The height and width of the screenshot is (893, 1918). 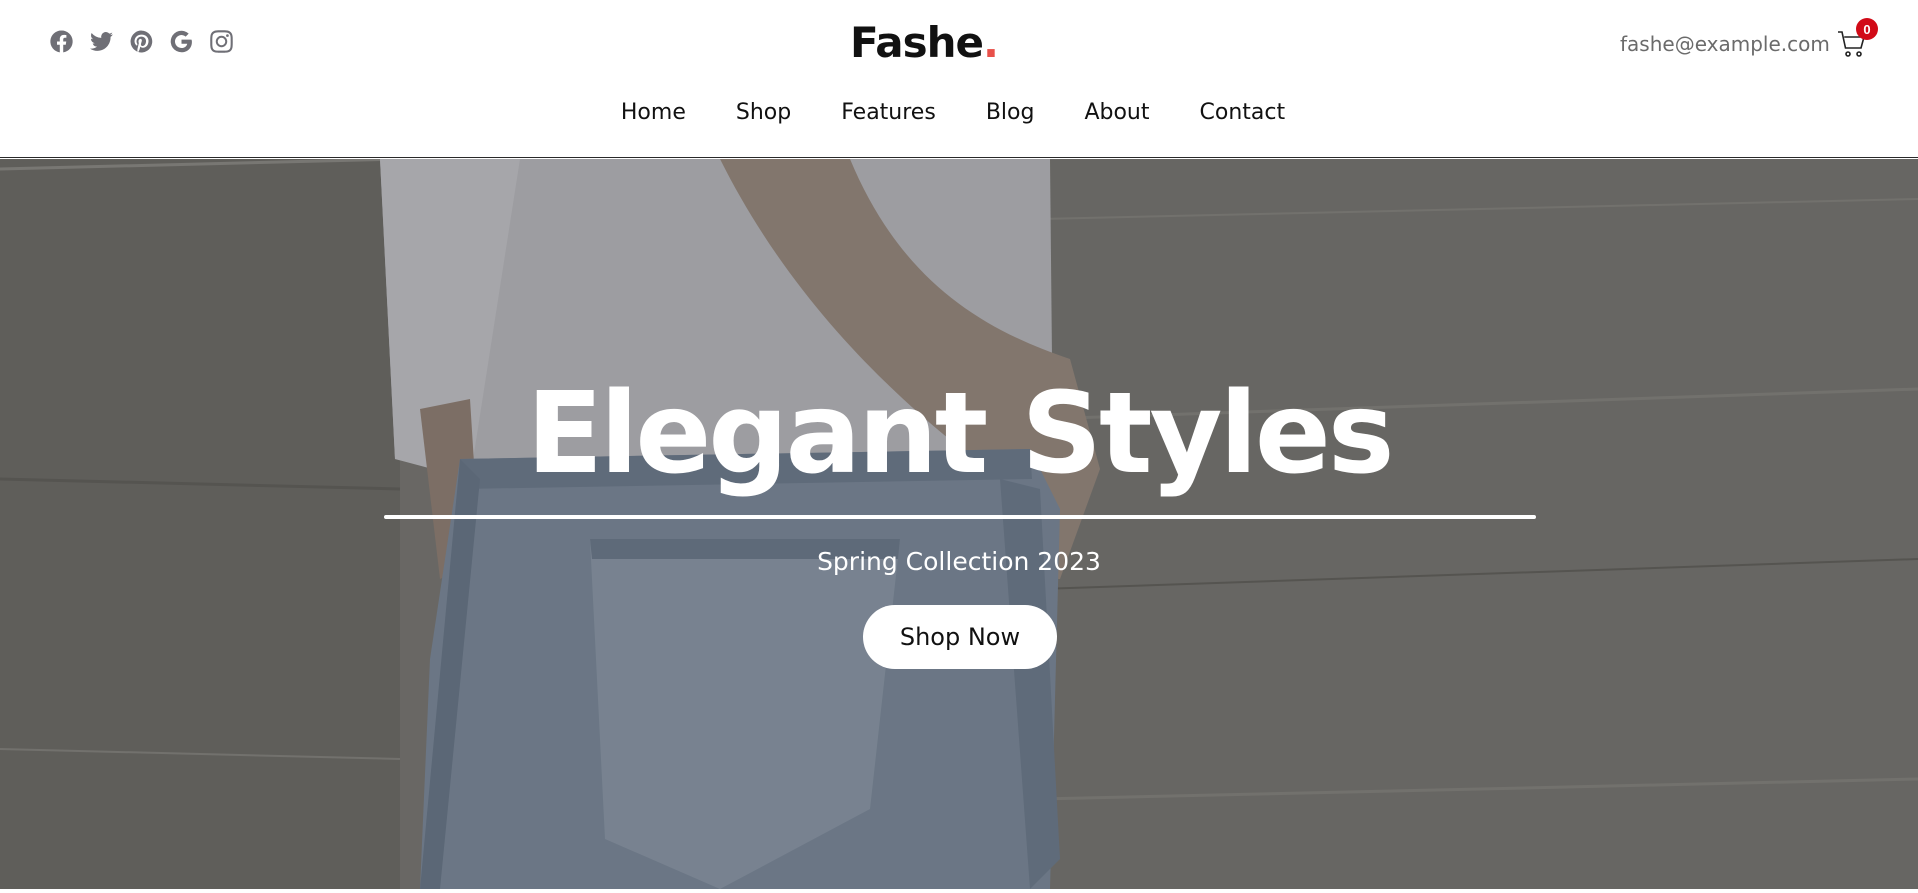 I want to click on contact-email: fashe@example.com, so click(x=1725, y=44).